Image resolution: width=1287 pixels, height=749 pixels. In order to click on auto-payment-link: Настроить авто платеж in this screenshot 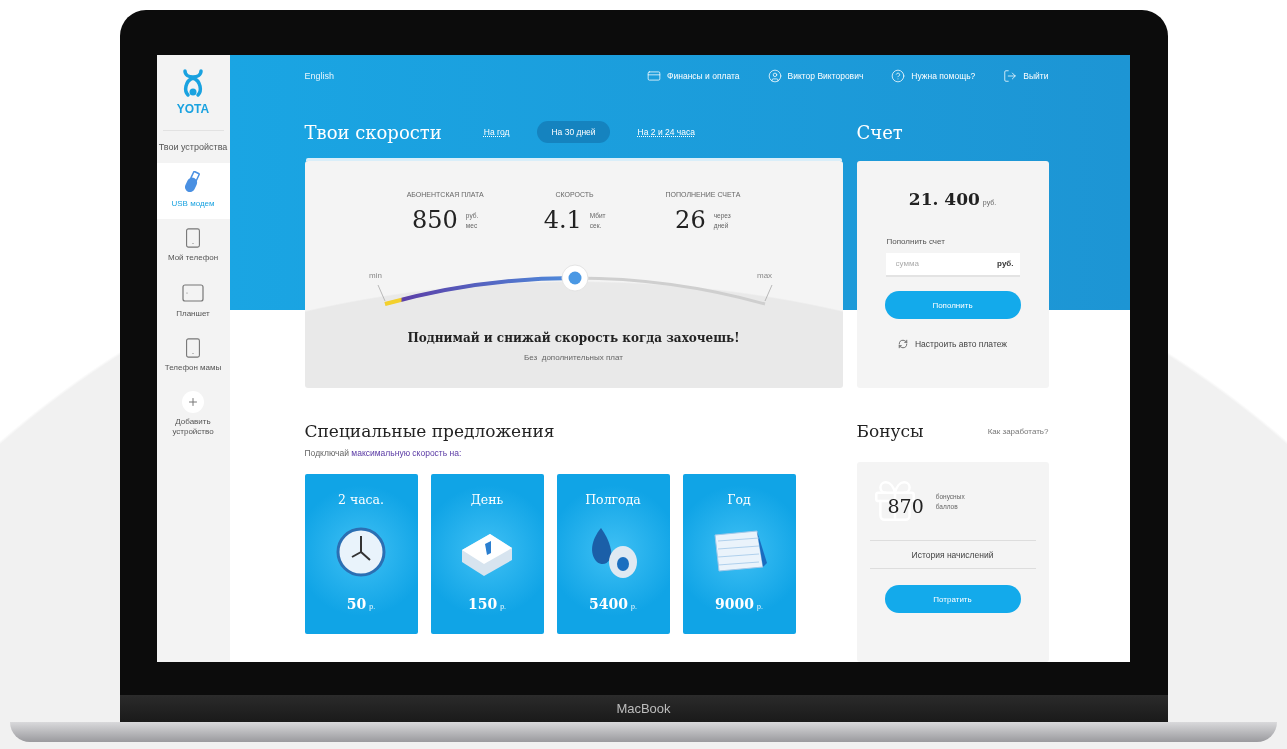, I will do `click(952, 344)`.